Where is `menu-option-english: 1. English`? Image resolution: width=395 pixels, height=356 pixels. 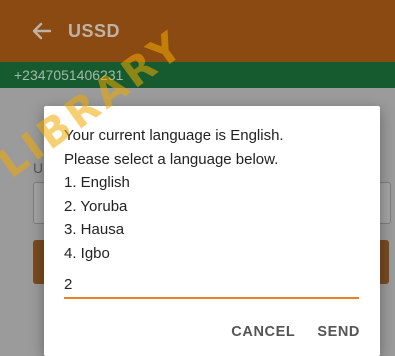 menu-option-english: 1. English is located at coordinates (97, 182).